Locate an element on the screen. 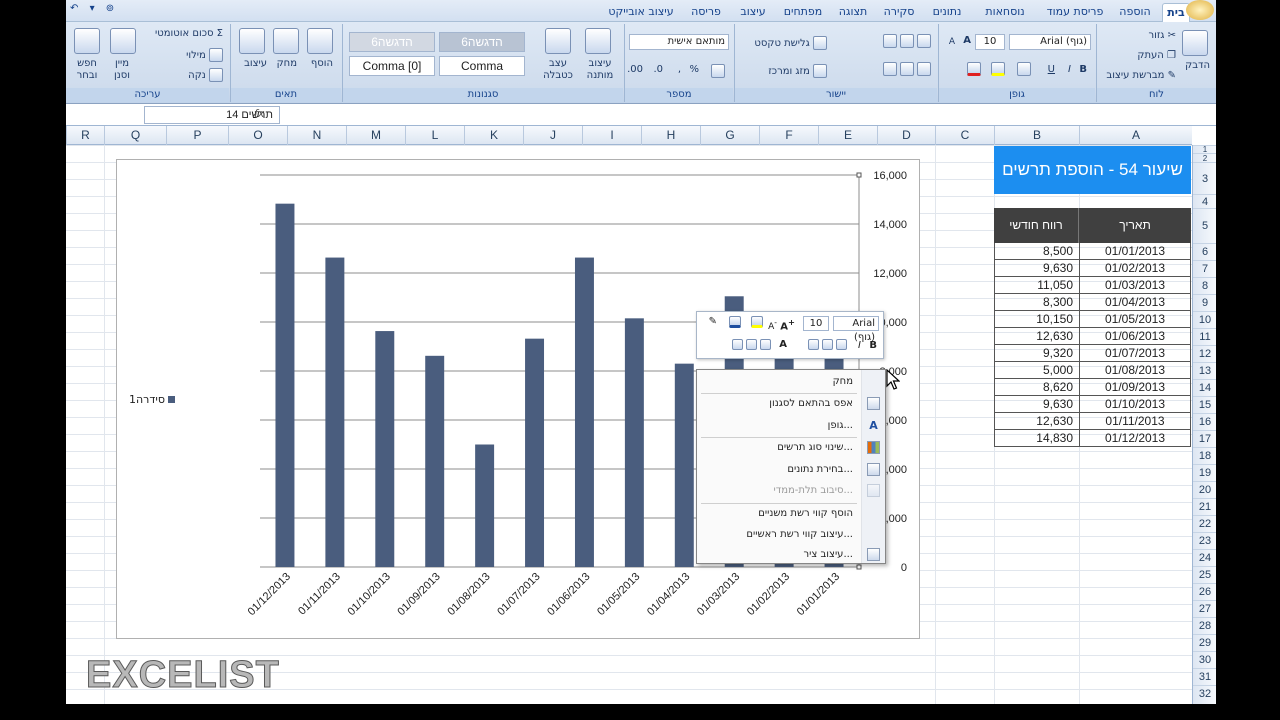 The image size is (1280, 720). table-cell-date: 01/07/2013 is located at coordinates (1135, 353).